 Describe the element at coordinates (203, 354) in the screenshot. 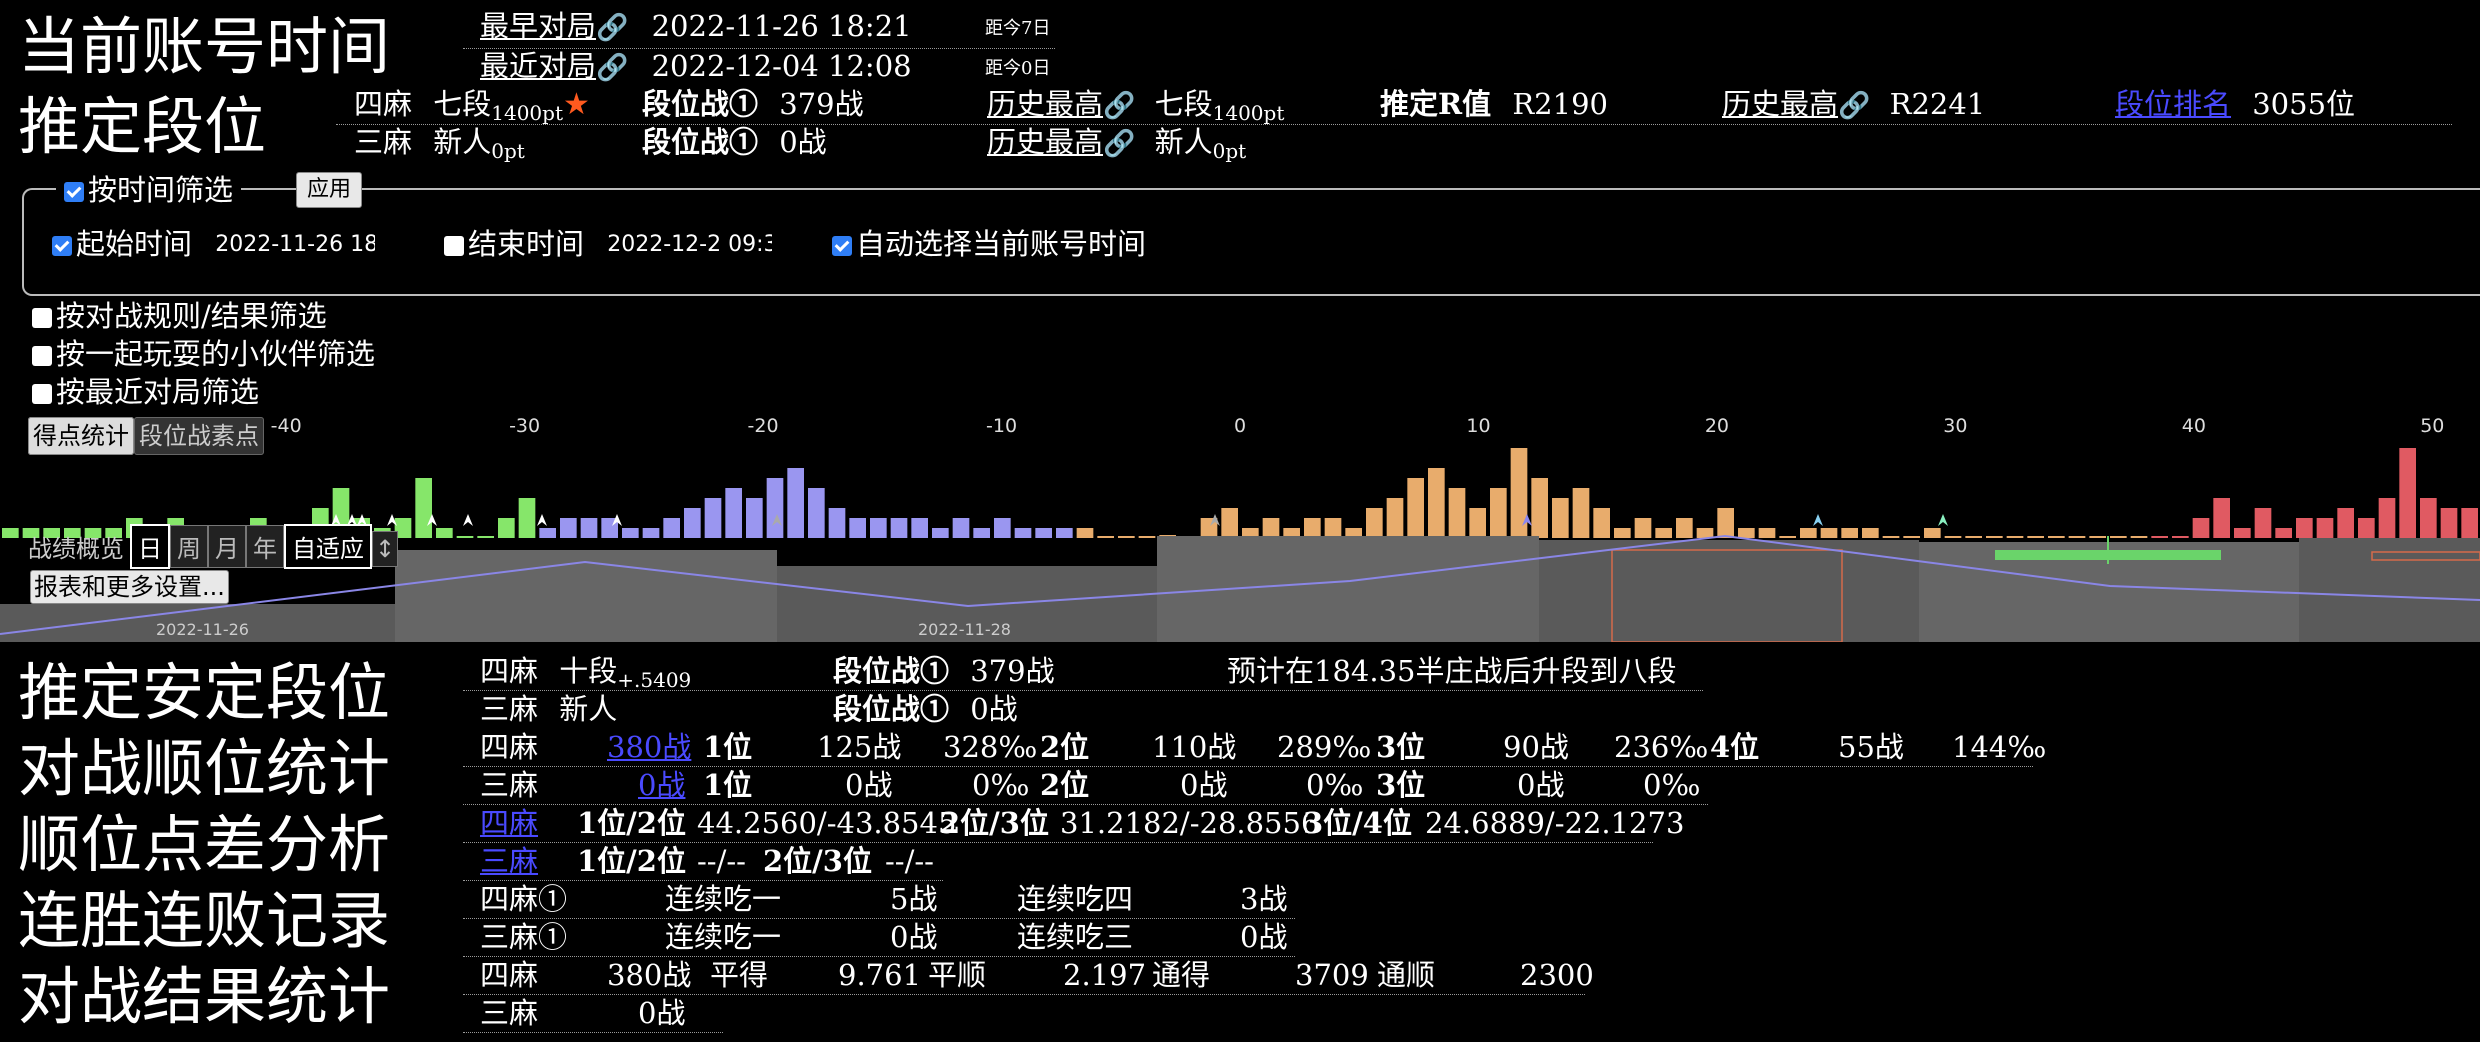

I see `partner-filter-row: 按一起玩耍的小伙伴筛选` at that location.